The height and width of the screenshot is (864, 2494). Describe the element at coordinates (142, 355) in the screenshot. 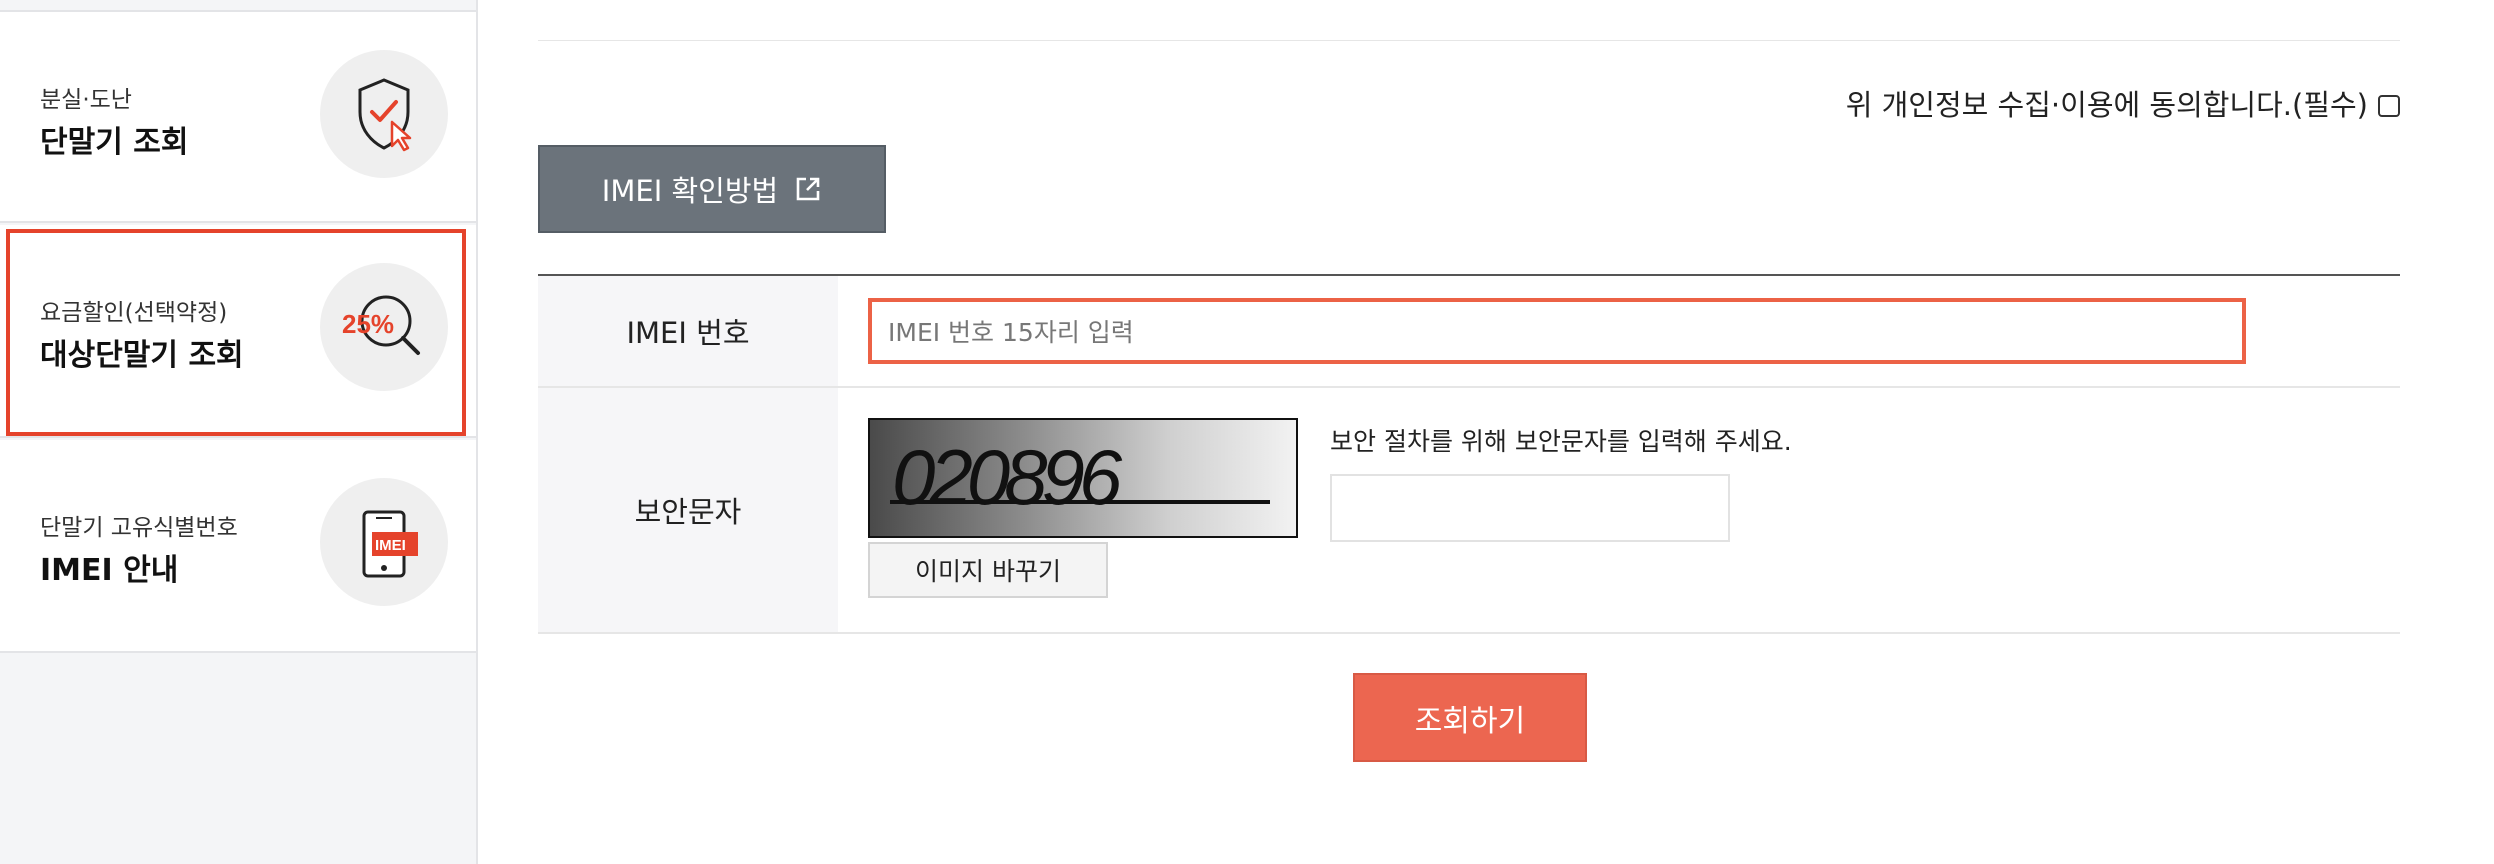

I see `sidebar-item-title: 대상단말기 조회` at that location.